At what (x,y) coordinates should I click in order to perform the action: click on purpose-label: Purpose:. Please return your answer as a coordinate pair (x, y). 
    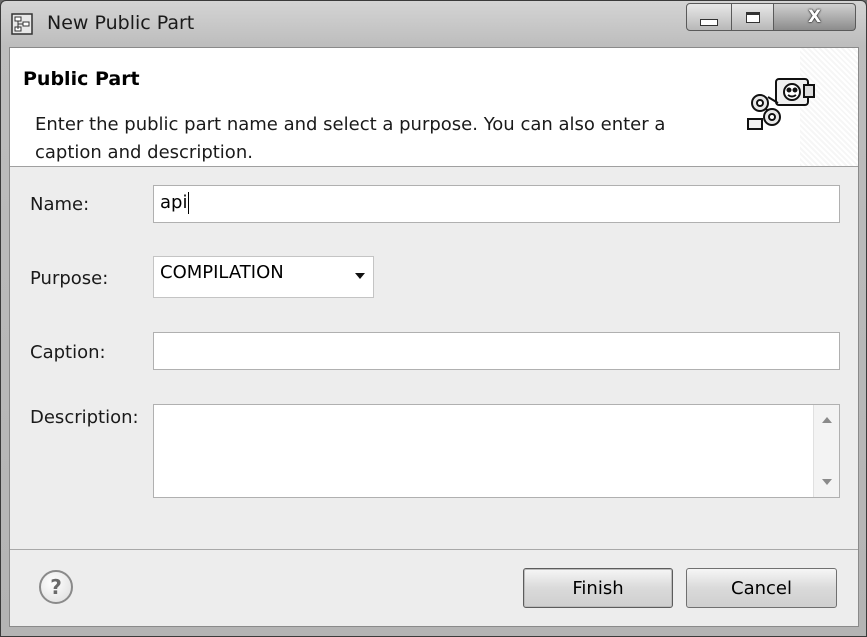
    Looking at the image, I should click on (69, 278).